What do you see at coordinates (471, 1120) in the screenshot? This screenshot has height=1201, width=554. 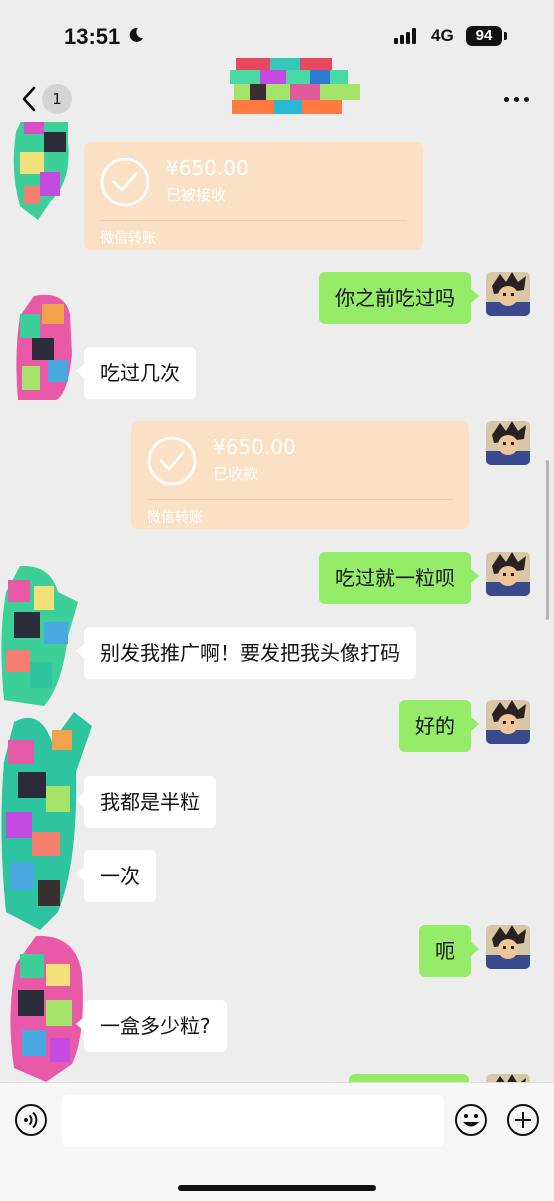 I see `emoji-icon` at bounding box center [471, 1120].